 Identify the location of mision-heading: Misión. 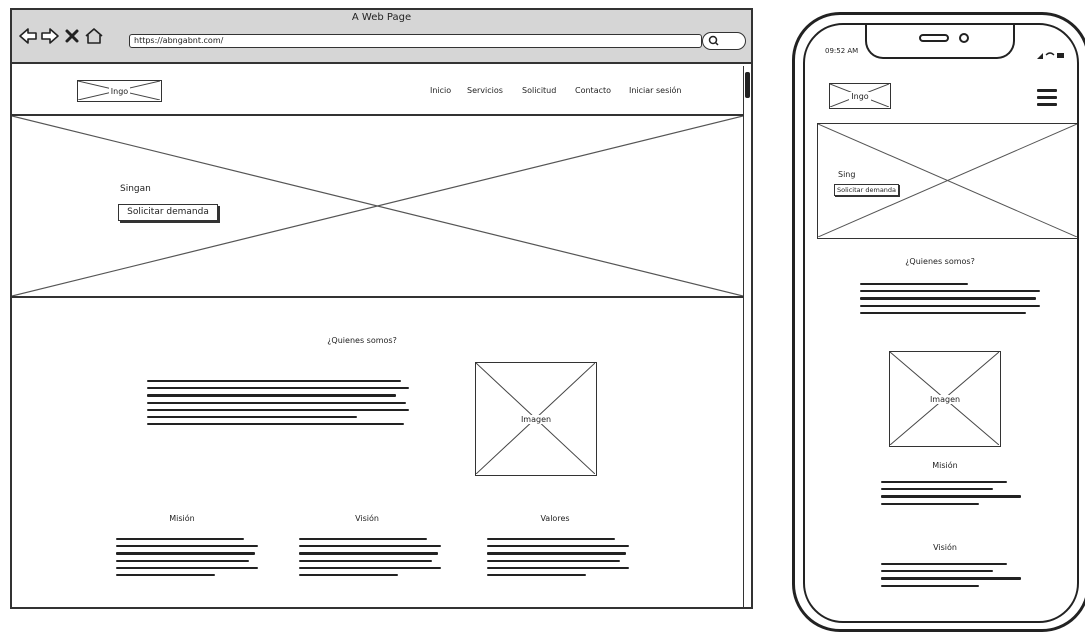
(182, 518).